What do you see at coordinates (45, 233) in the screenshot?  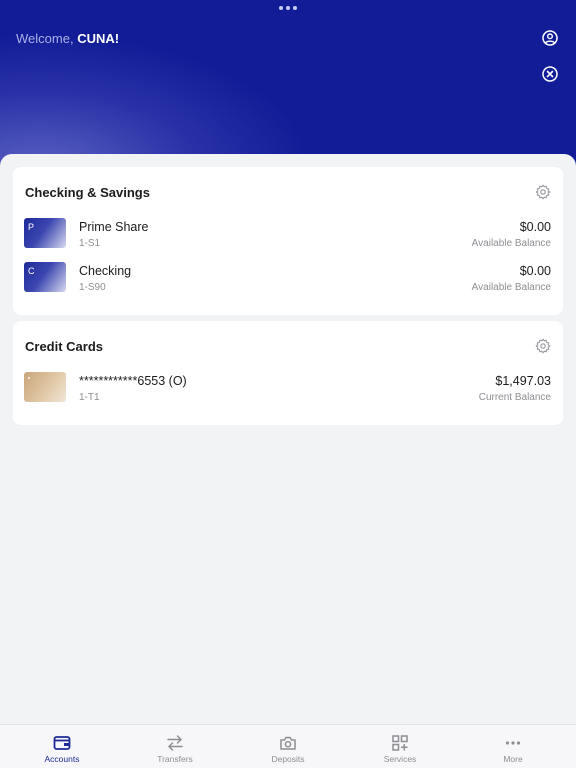 I see `account-card-thumbnail: P` at bounding box center [45, 233].